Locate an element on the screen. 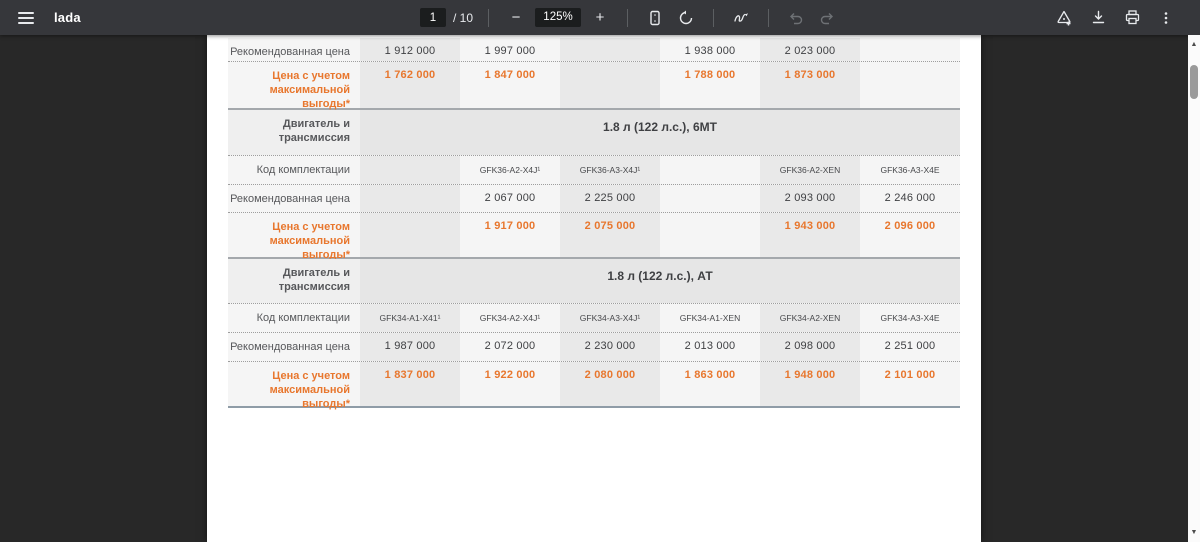  vertical-scrollbar: ▲ ▼ is located at coordinates (1194, 288).